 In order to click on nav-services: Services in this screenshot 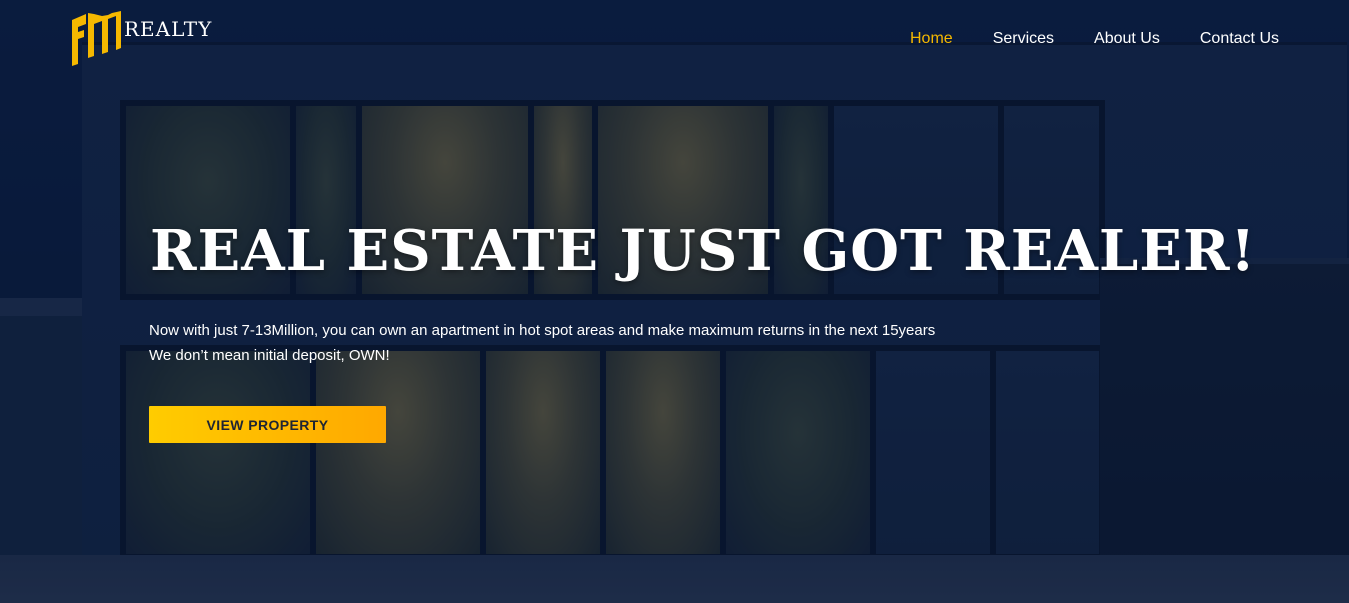, I will do `click(1023, 39)`.